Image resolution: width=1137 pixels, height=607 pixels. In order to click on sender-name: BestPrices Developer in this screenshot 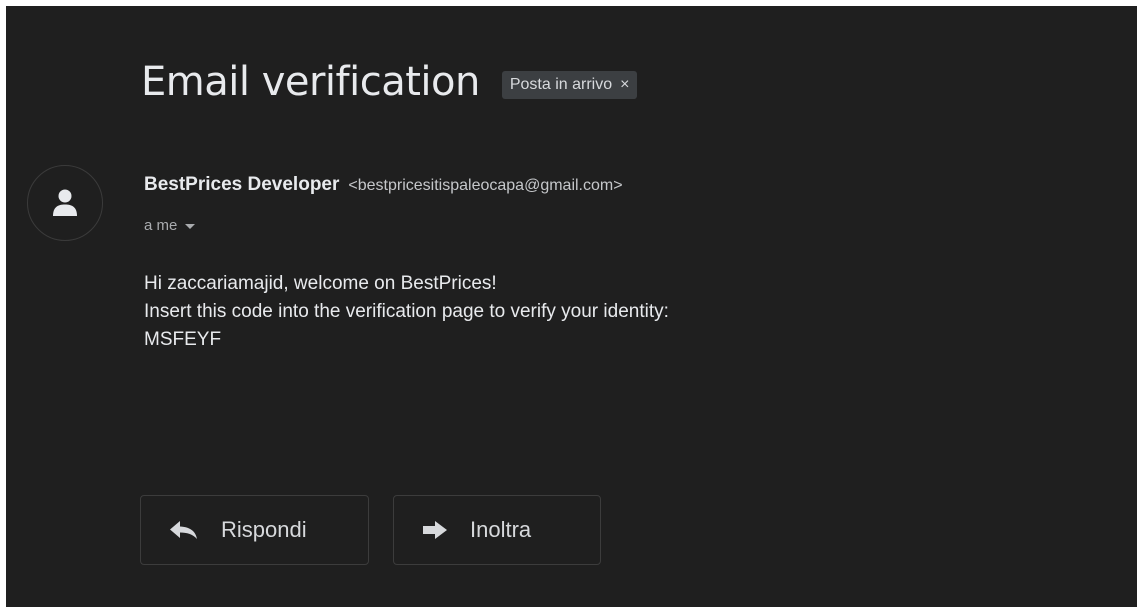, I will do `click(241, 184)`.